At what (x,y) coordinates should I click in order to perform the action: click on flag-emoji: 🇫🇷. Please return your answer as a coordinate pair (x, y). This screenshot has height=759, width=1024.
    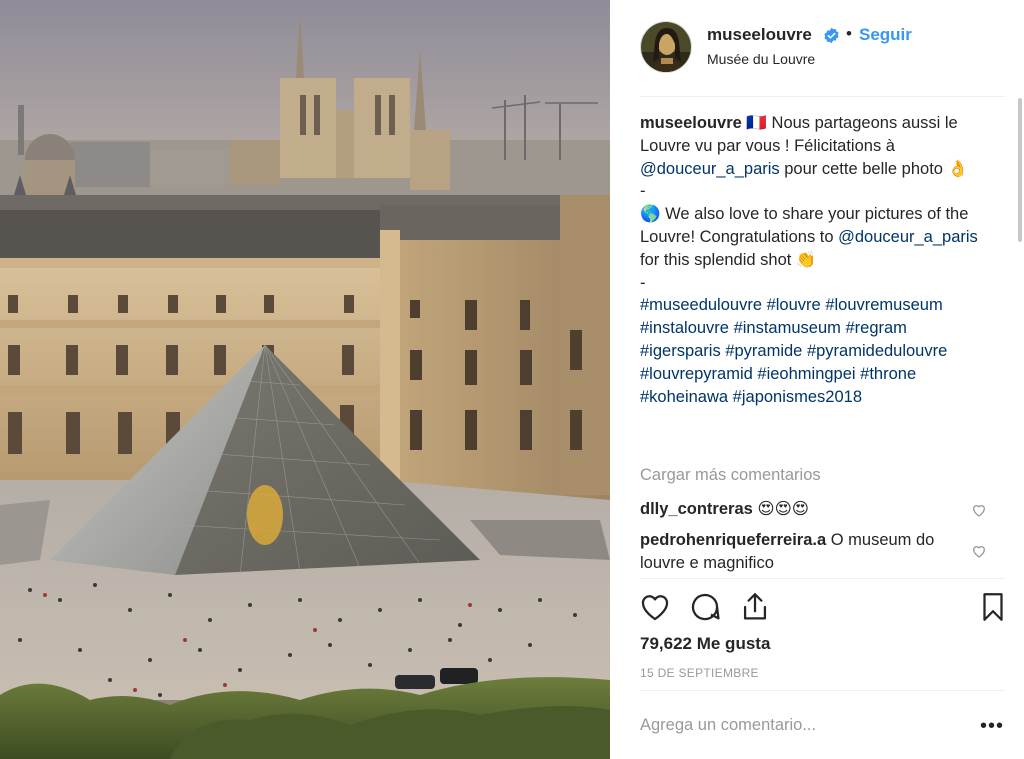
    Looking at the image, I should click on (756, 123).